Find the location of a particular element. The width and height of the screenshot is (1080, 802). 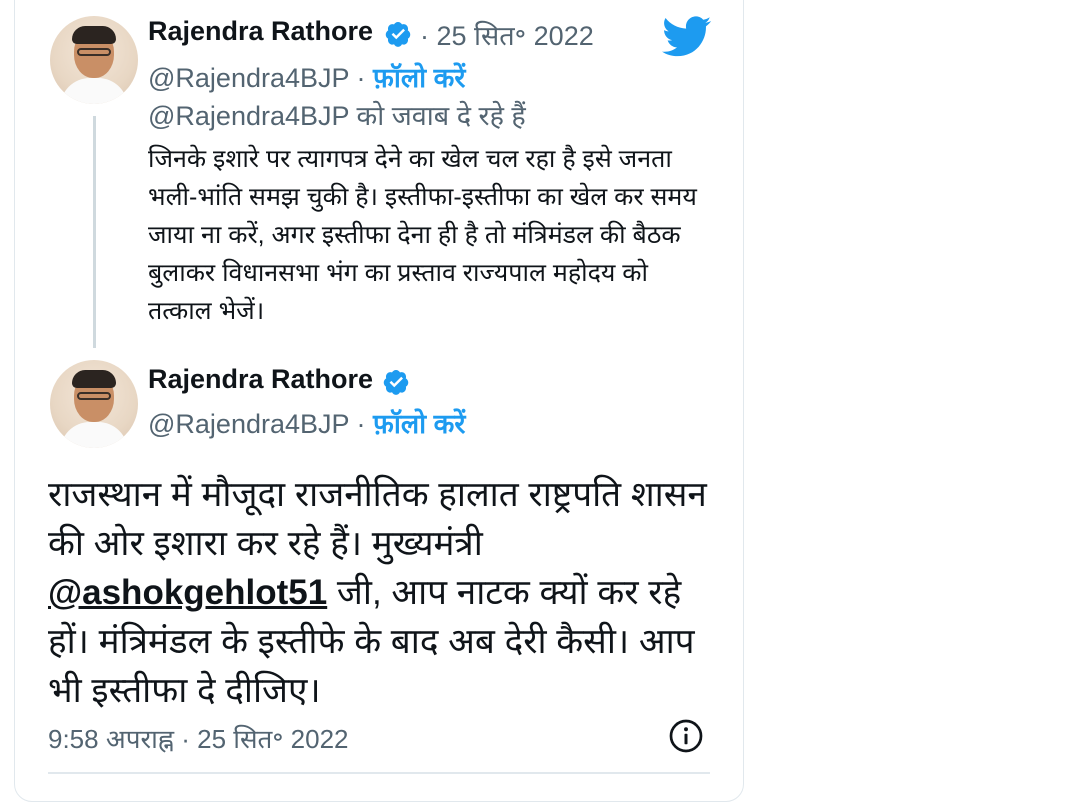

twitter-bird-icon is located at coordinates (687, 37).